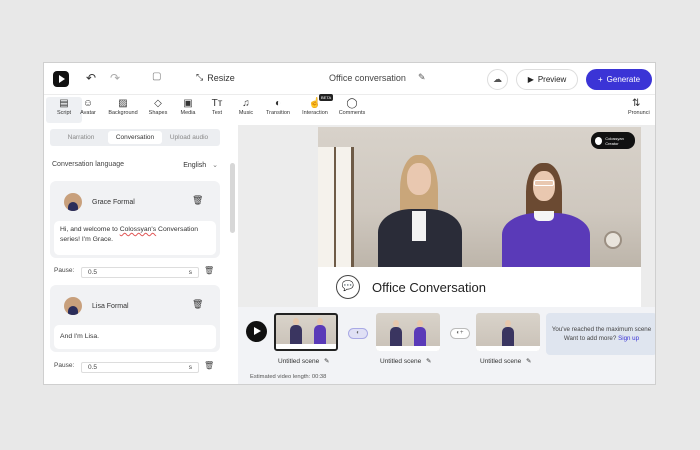 The image size is (700, 450). I want to click on tool-transition: ◐ Transition, so click(278, 106).